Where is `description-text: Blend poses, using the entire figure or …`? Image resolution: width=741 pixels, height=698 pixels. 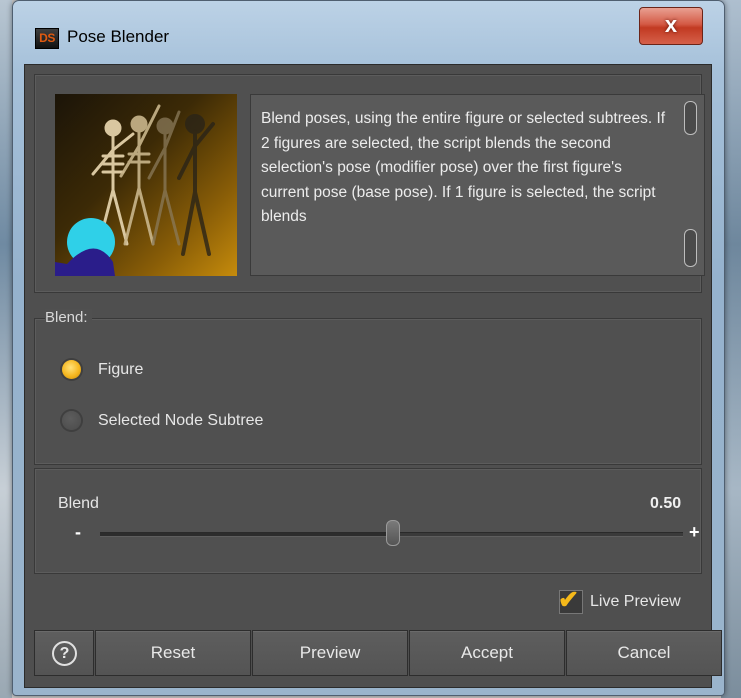
description-text: Blend poses, using the entire figure or … is located at coordinates (463, 167).